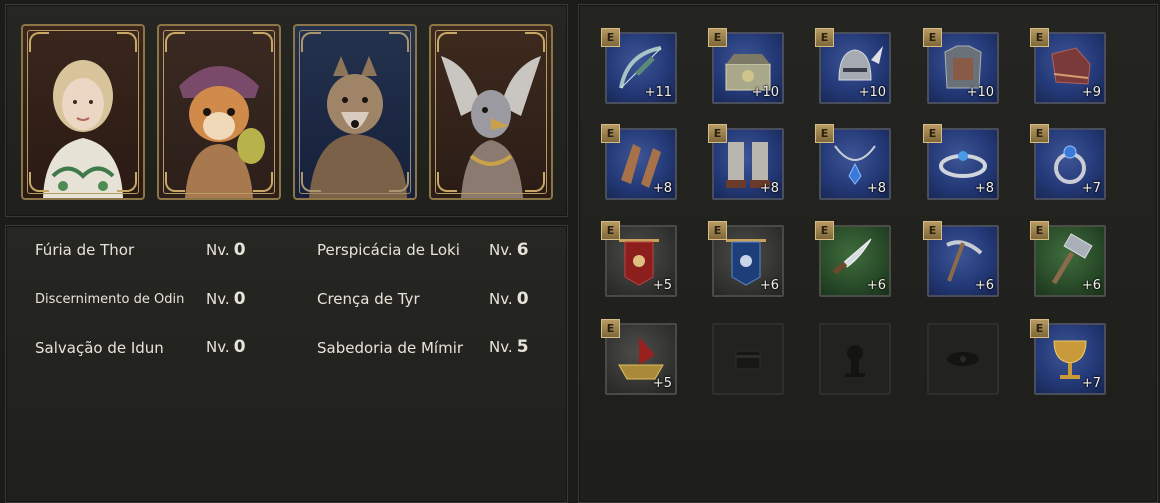  What do you see at coordinates (226, 347) in the screenshot?
I see `stat-level-idun: Nv. 0` at bounding box center [226, 347].